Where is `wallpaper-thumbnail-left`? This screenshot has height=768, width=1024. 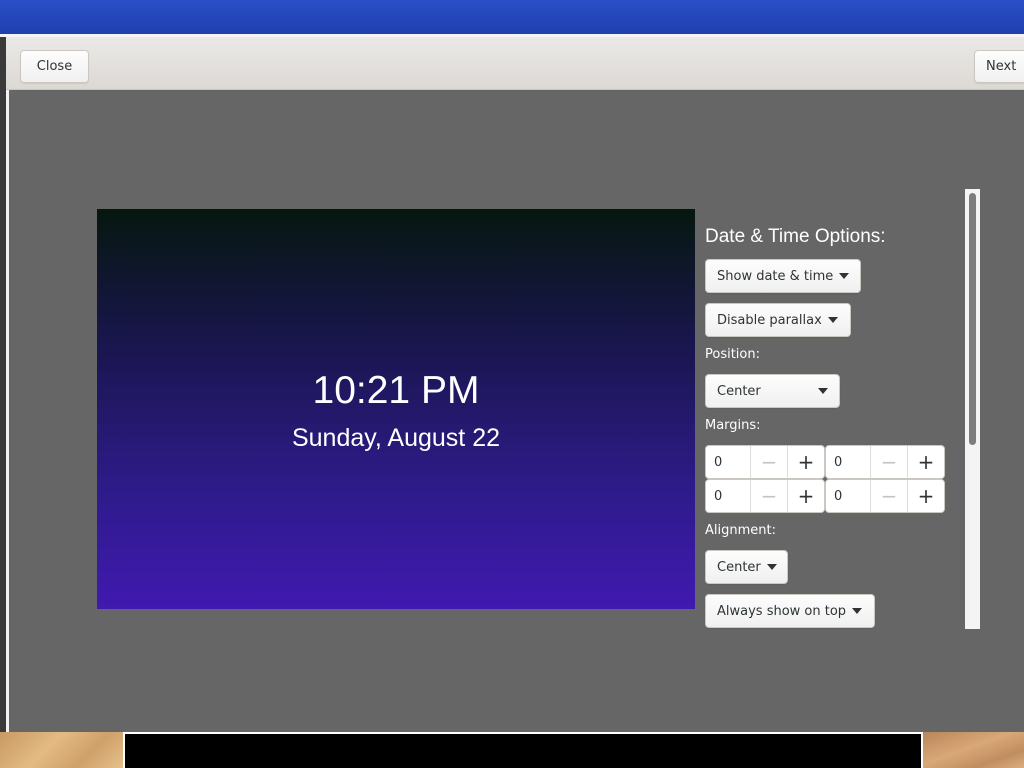 wallpaper-thumbnail-left is located at coordinates (61, 750).